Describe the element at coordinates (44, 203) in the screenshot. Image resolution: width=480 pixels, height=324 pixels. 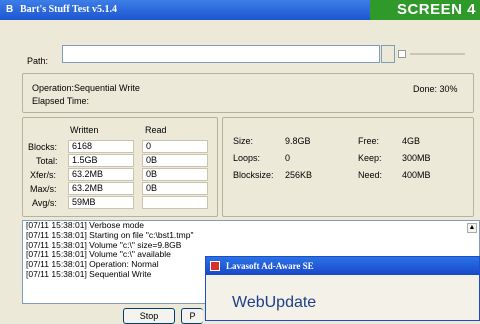
I see `row-label-avg: Avg/s:` at that location.